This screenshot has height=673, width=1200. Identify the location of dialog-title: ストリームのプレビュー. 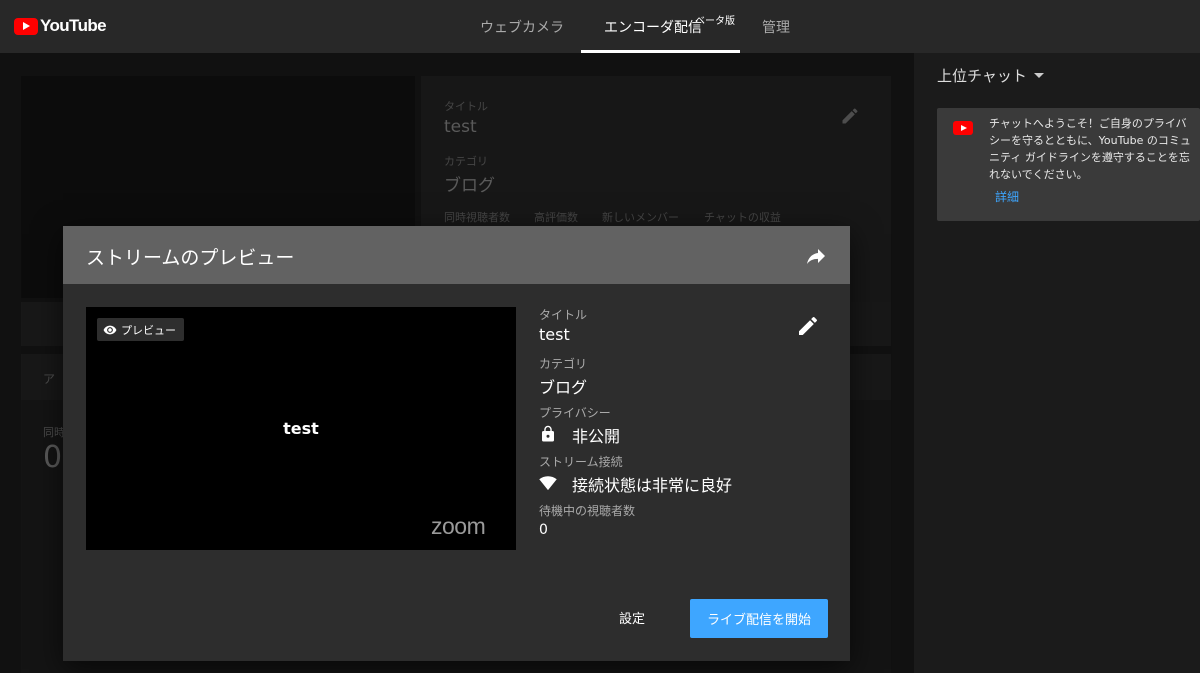
(190, 258).